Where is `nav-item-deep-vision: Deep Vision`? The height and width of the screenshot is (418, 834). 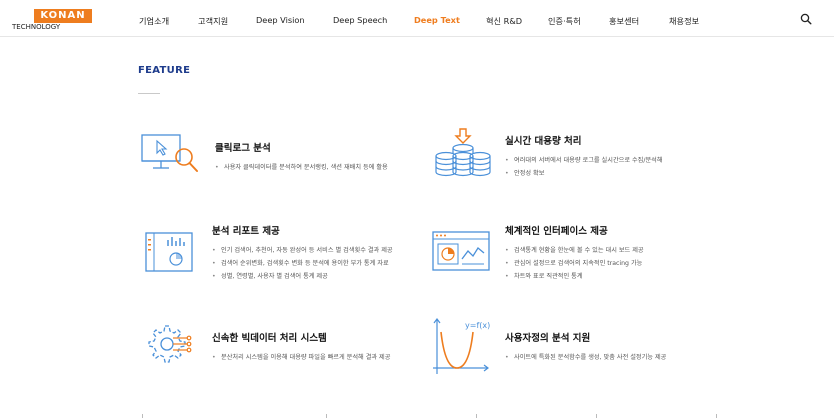 nav-item-deep-vision: Deep Vision is located at coordinates (280, 20).